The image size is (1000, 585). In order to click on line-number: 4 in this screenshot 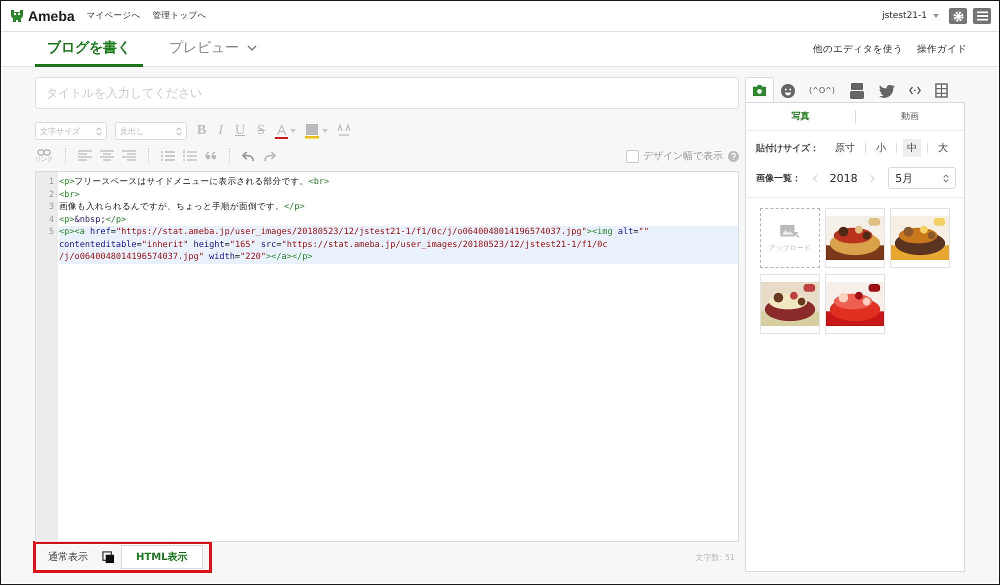, I will do `click(51, 220)`.